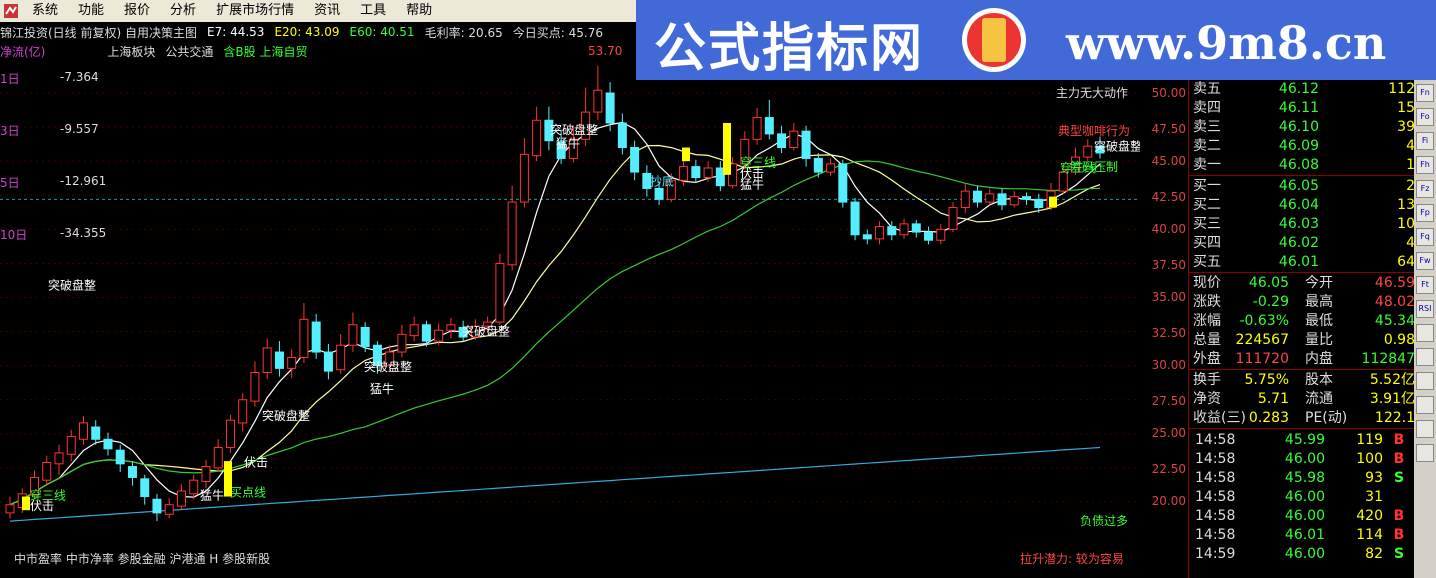 The height and width of the screenshot is (578, 1436). What do you see at coordinates (1305, 146) in the screenshot?
I see `ask-row: 卖二 46.09 4` at bounding box center [1305, 146].